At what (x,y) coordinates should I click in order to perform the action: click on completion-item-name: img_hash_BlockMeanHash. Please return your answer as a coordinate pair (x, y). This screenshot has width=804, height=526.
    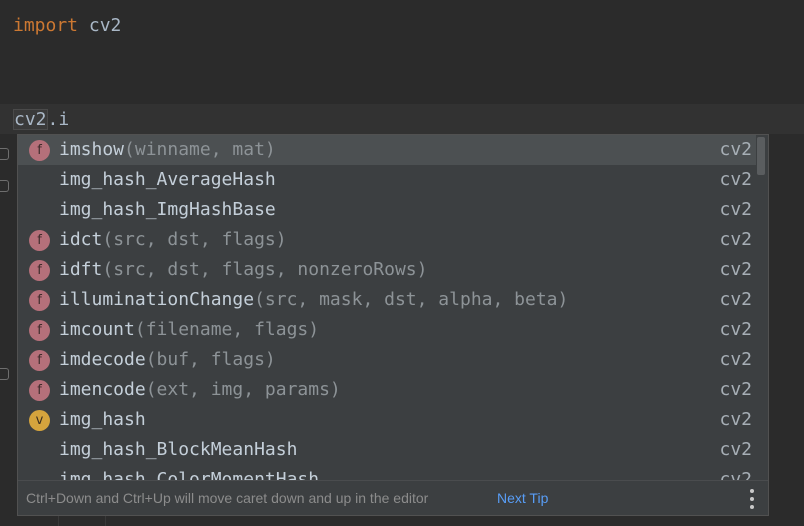
    Looking at the image, I should click on (178, 450).